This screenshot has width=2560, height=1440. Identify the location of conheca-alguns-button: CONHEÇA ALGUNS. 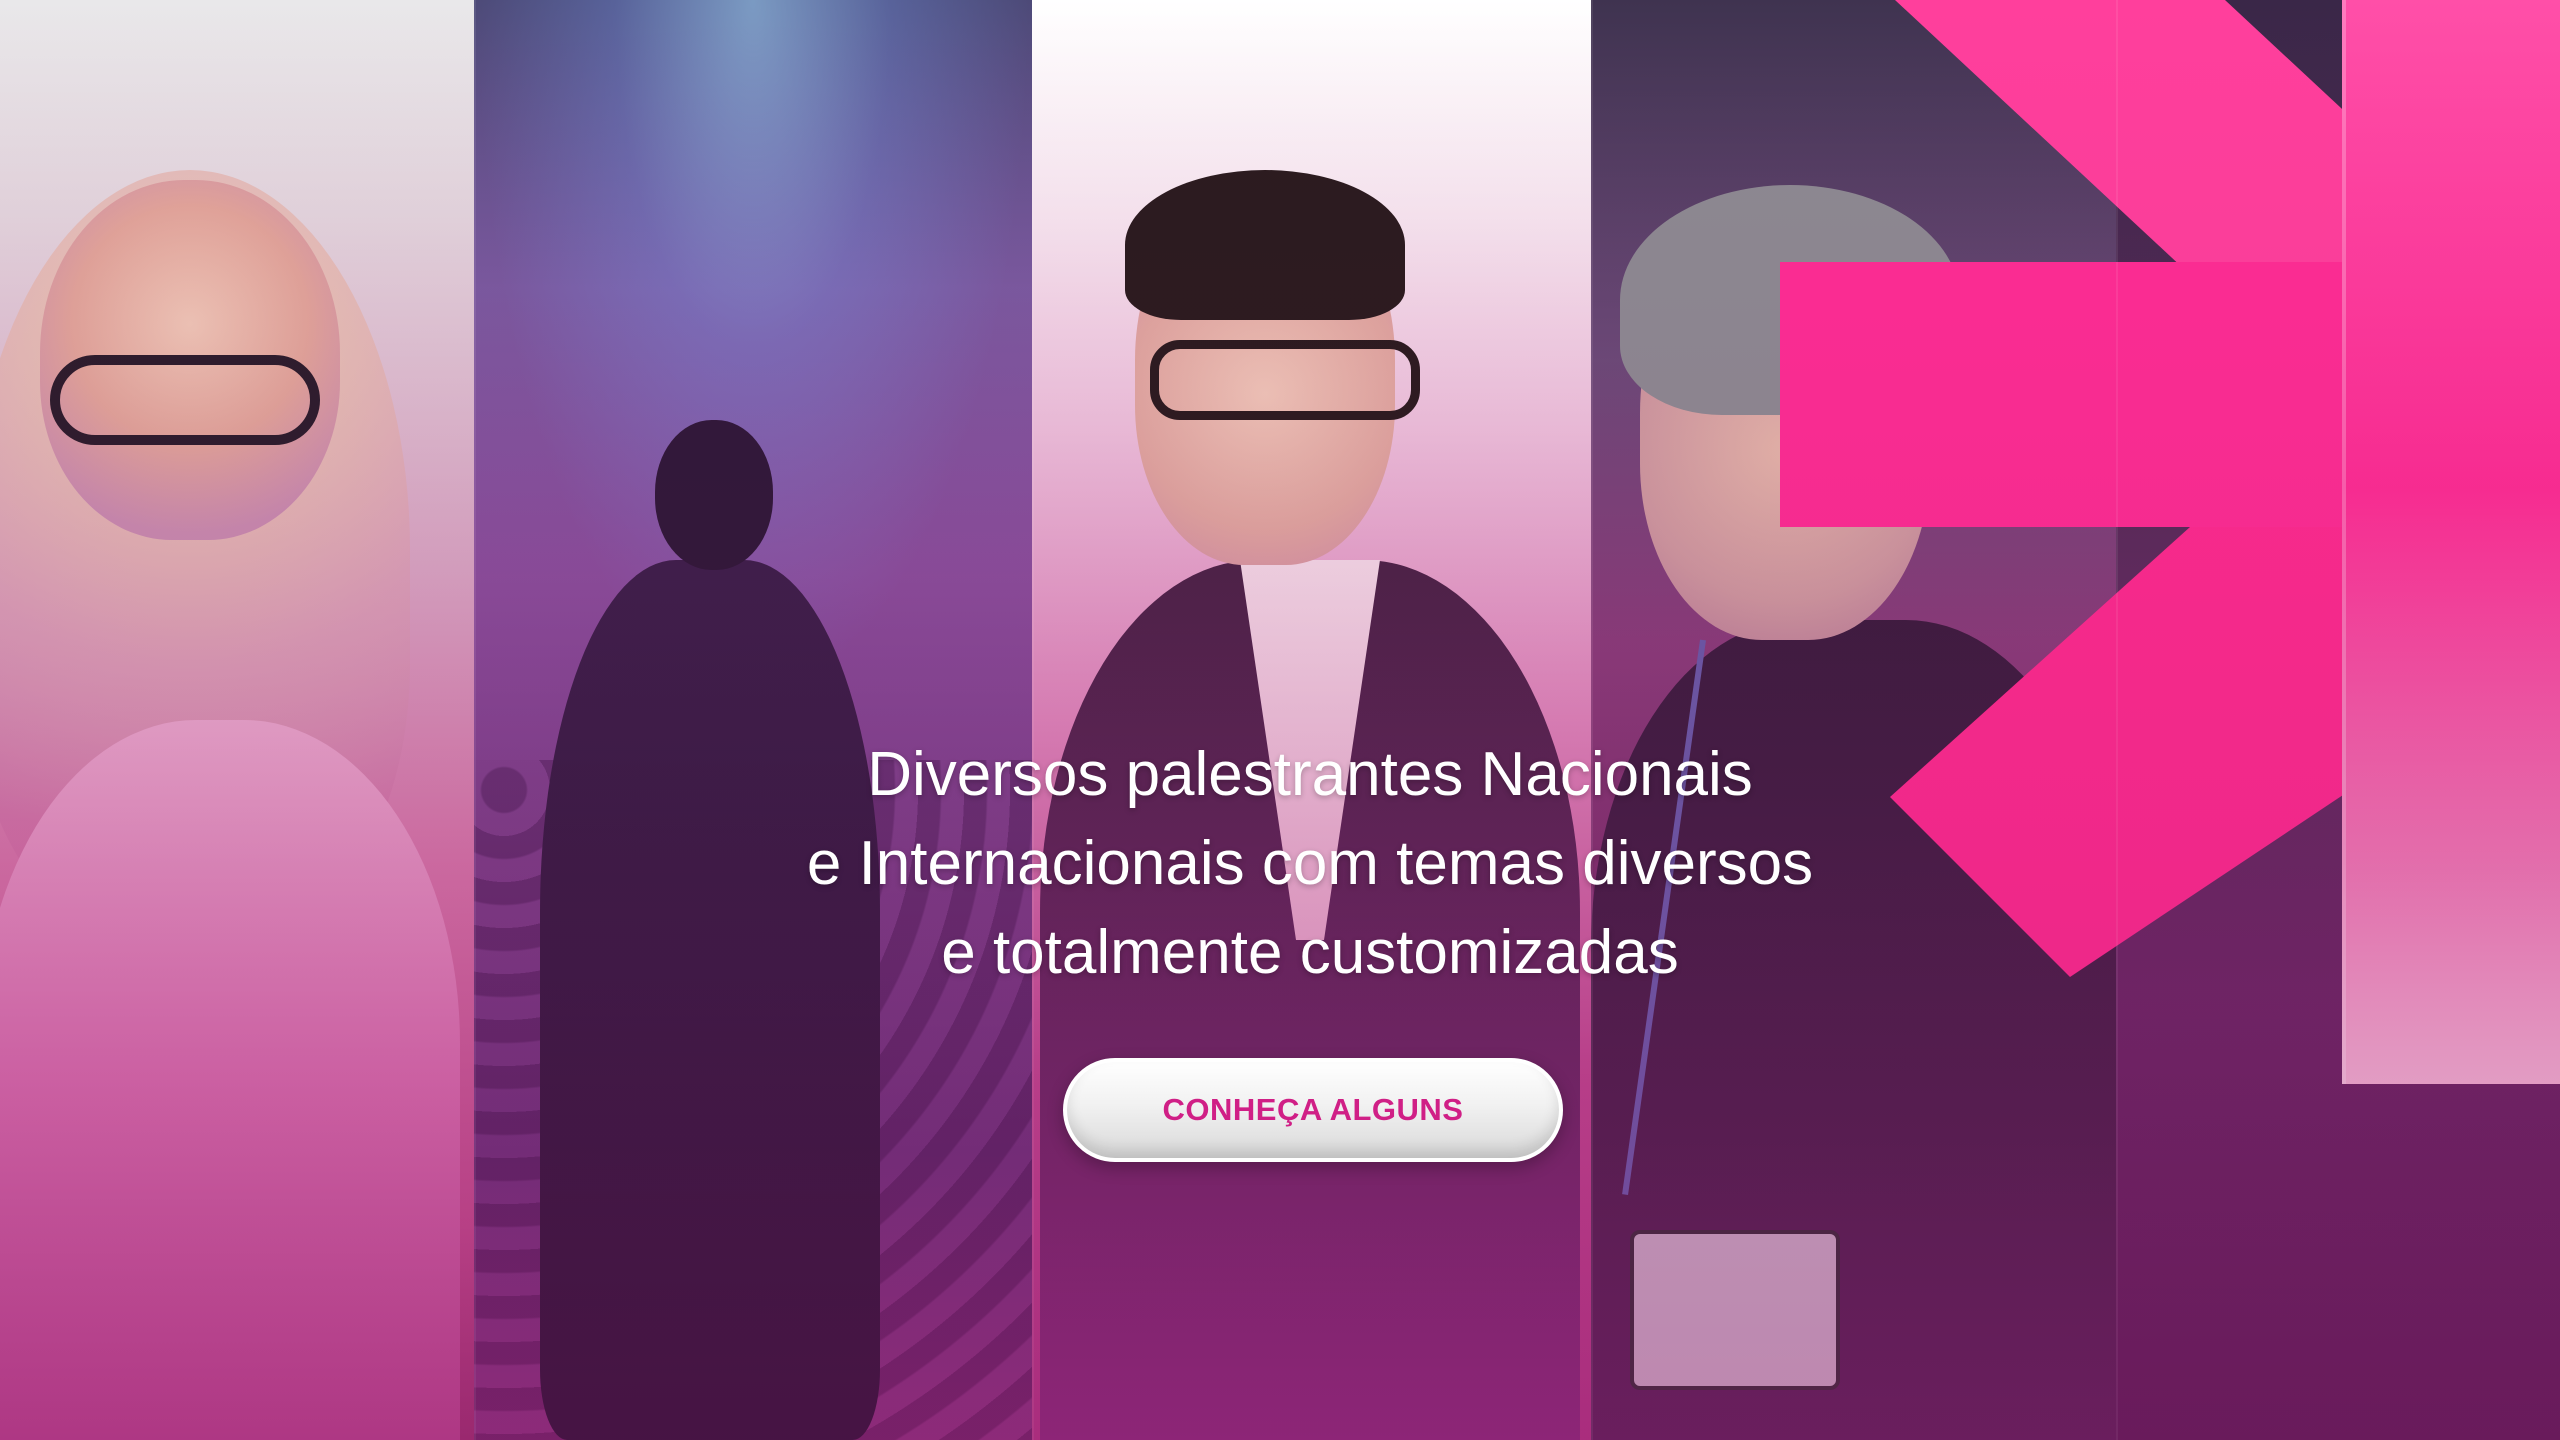
(1313, 1110).